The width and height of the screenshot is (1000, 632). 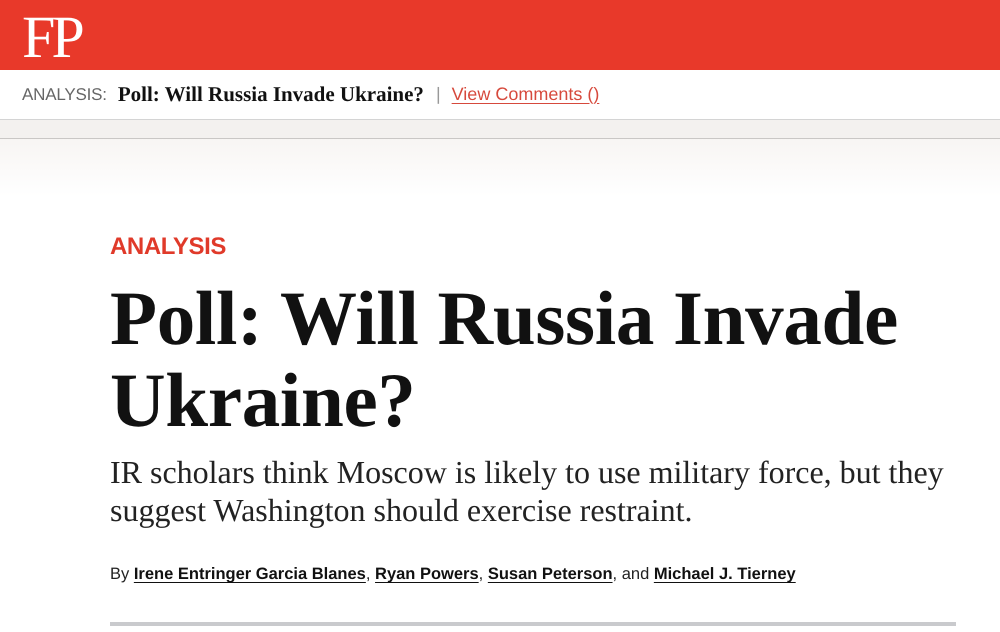 What do you see at coordinates (168, 246) in the screenshot?
I see `category-label: ANALYSIS` at bounding box center [168, 246].